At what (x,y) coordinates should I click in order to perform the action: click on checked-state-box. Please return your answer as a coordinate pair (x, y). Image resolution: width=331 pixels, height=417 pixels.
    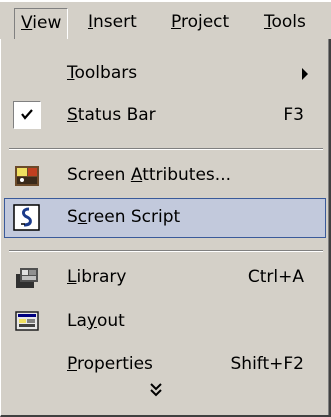
    Looking at the image, I should click on (27, 115).